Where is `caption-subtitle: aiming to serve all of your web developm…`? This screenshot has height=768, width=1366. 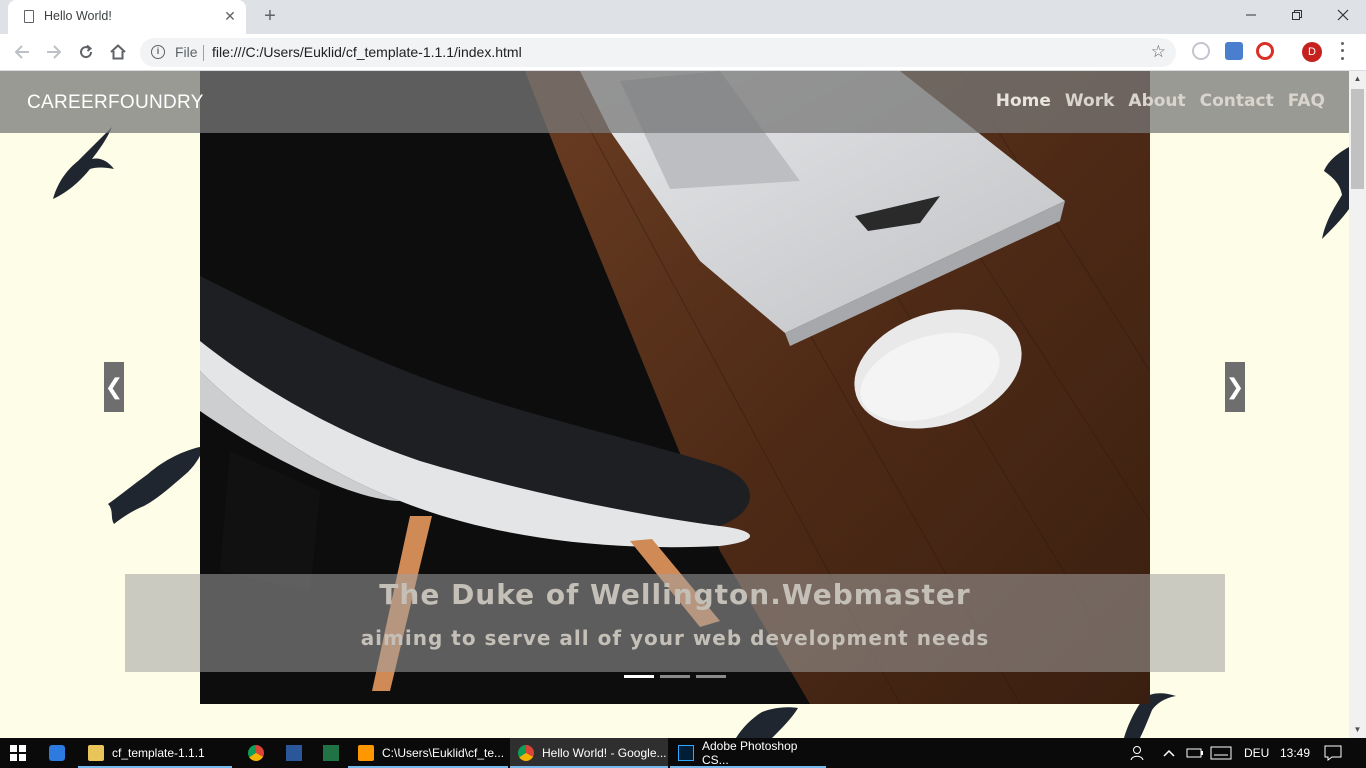 caption-subtitle: aiming to serve all of your web developm… is located at coordinates (675, 638).